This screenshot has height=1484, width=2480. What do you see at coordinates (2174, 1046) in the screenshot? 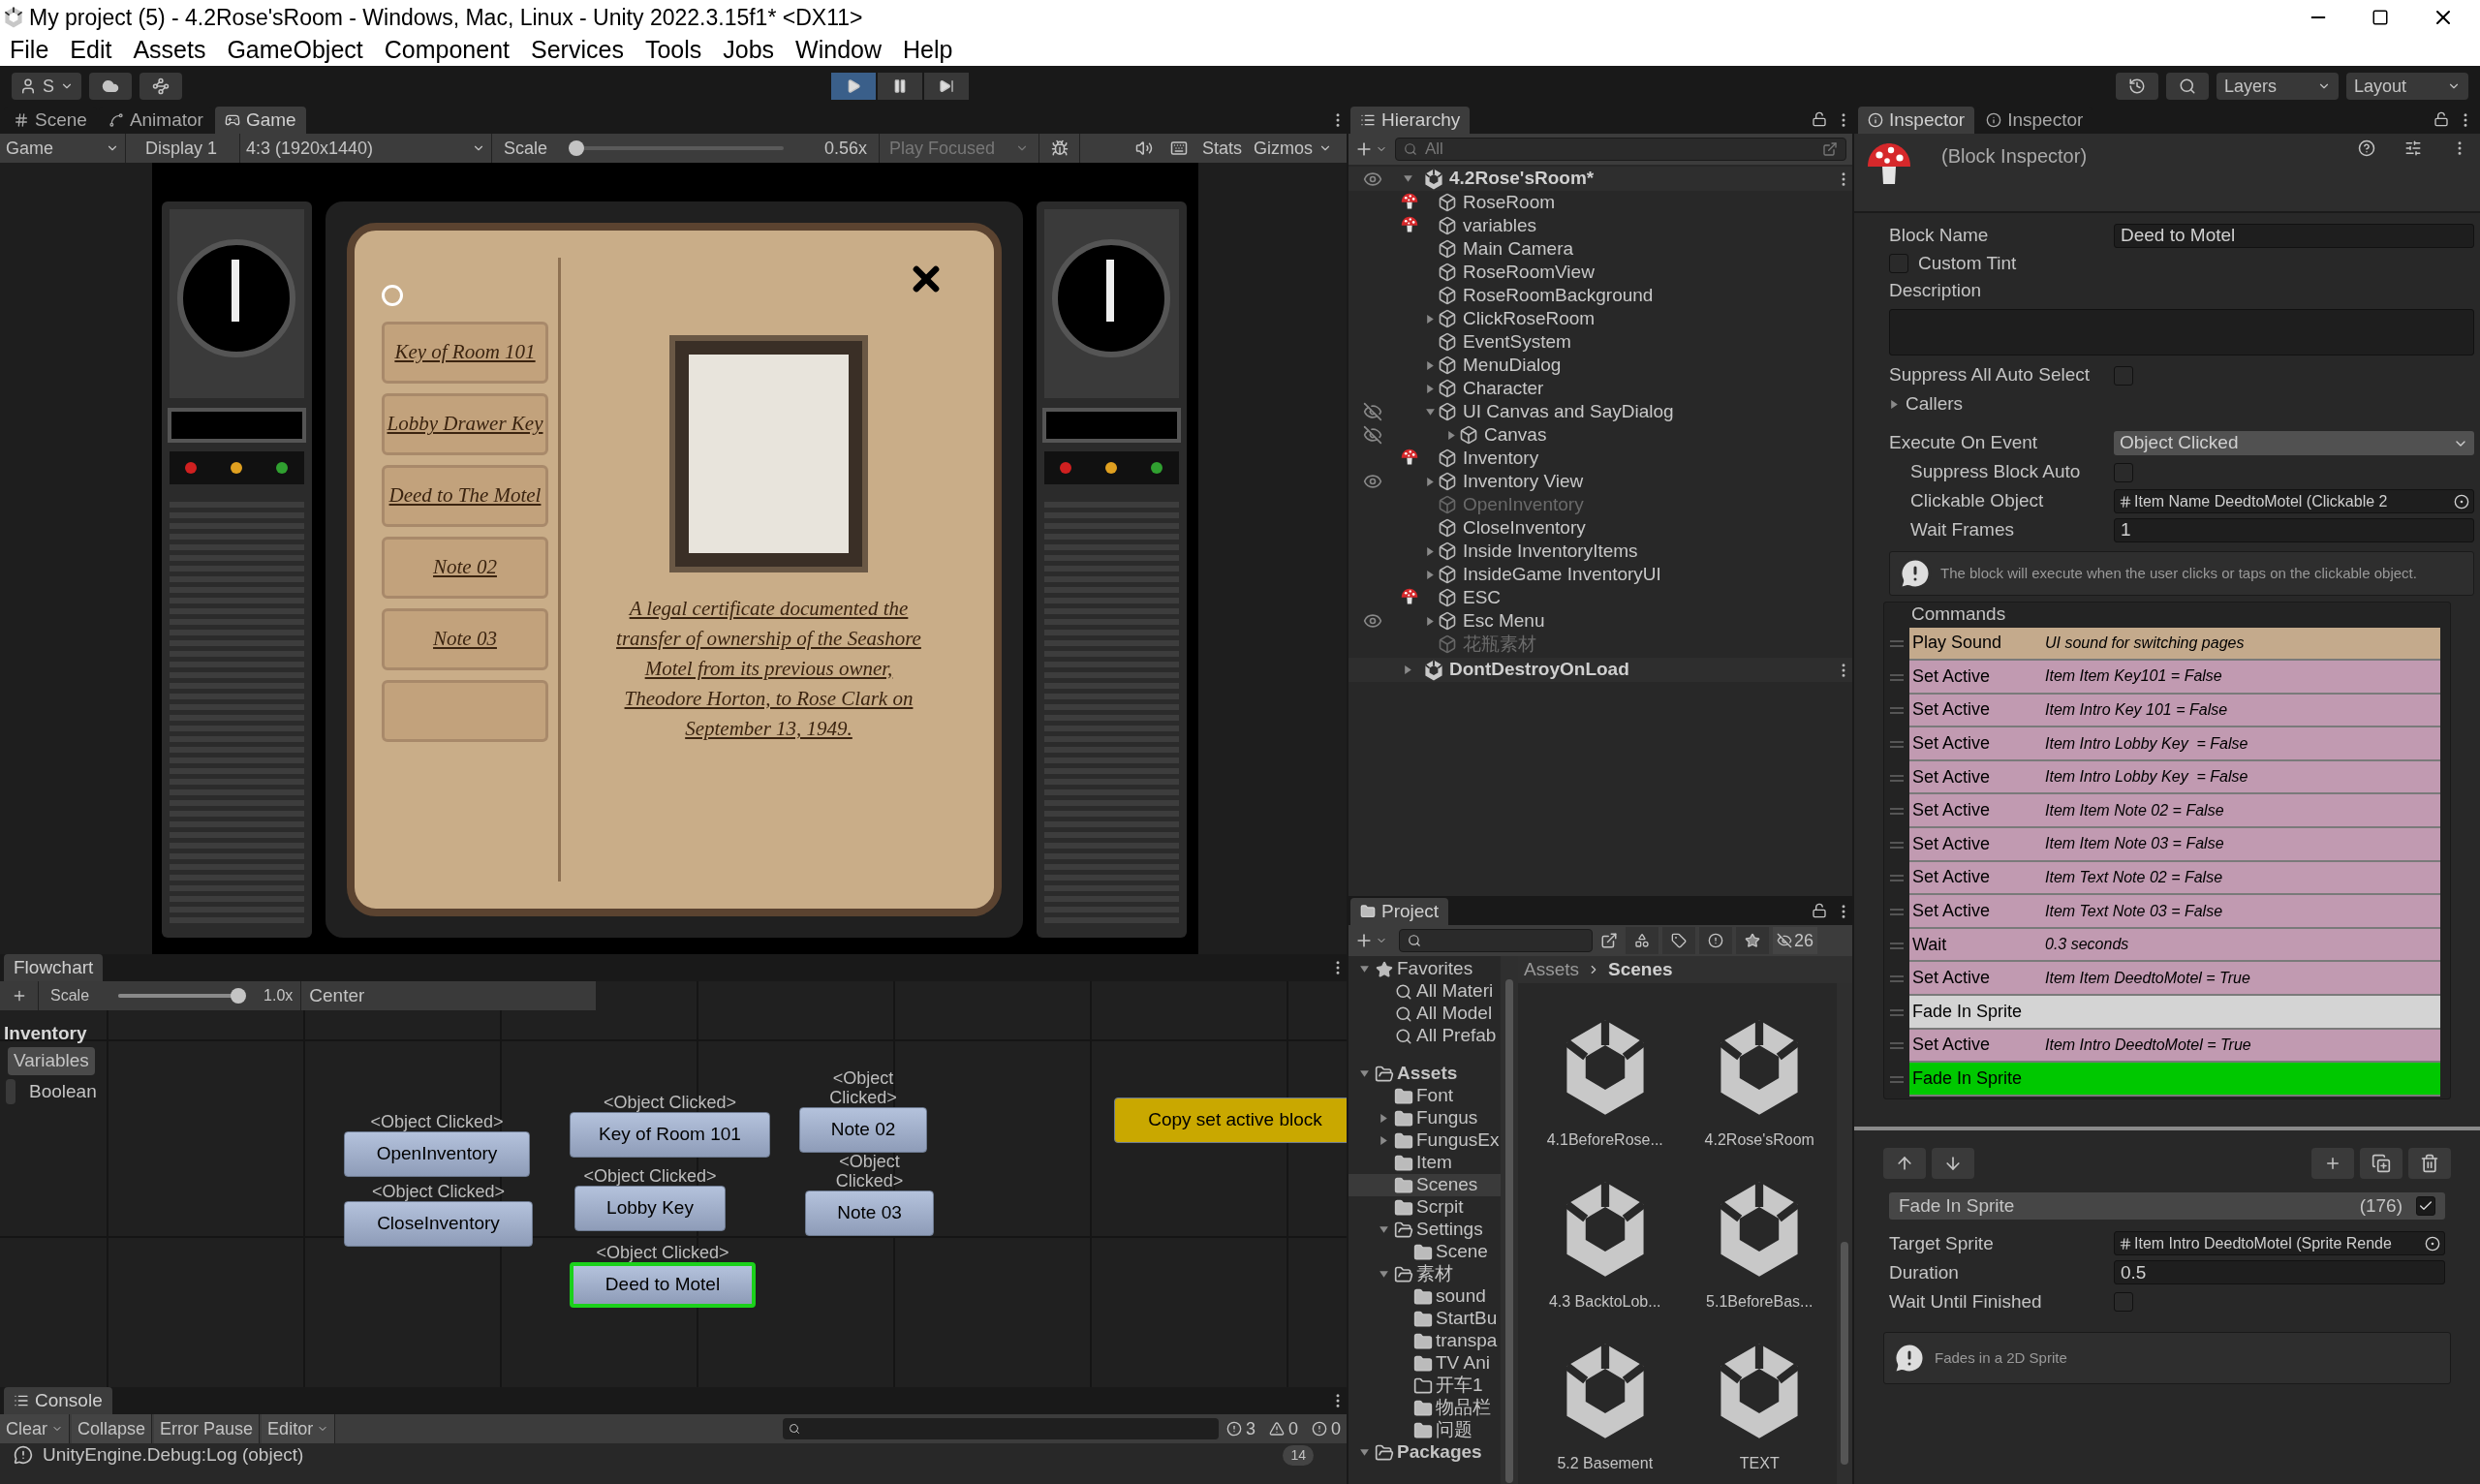
I see `command-row: Set Active Item Intro DeedtoMotel = True` at bounding box center [2174, 1046].